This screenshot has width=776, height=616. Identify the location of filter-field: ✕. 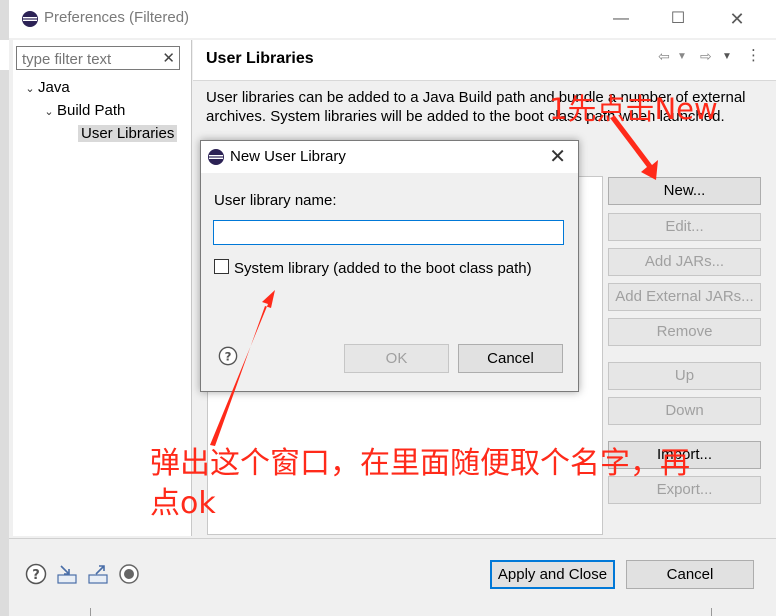
(98, 58).